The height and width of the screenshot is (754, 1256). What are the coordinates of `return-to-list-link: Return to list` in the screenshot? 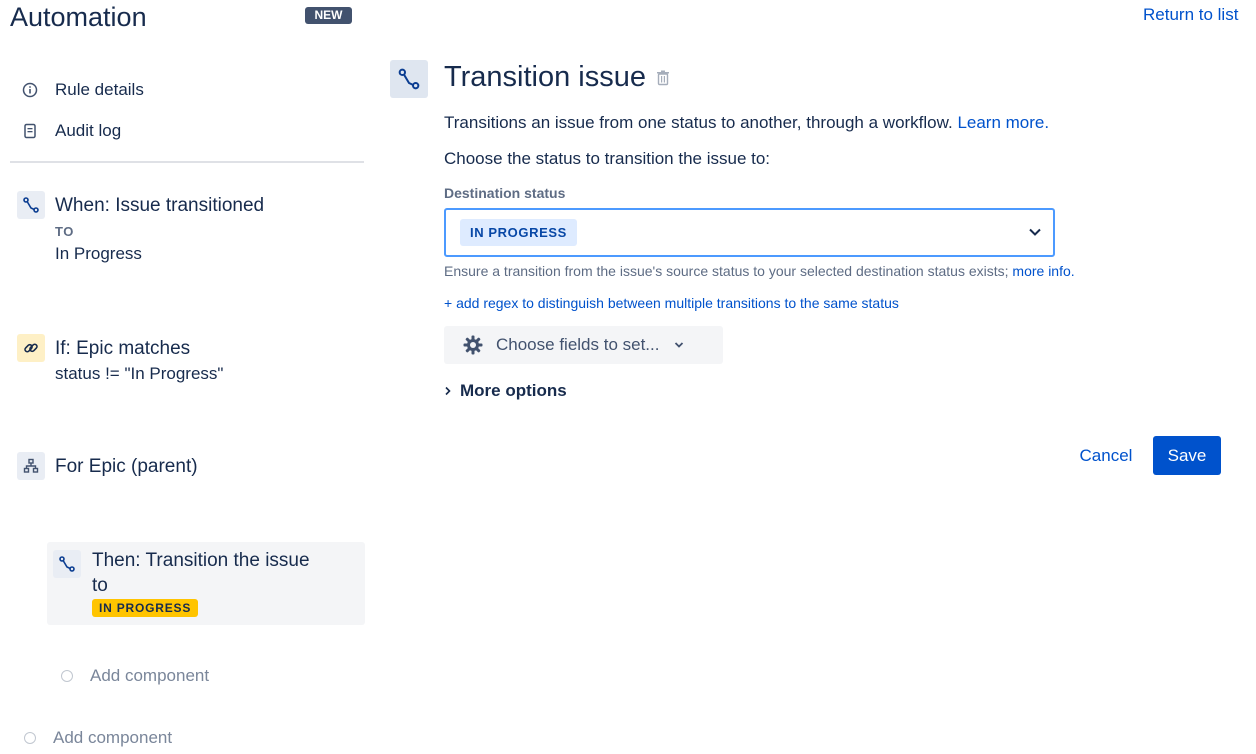 It's located at (1190, 15).